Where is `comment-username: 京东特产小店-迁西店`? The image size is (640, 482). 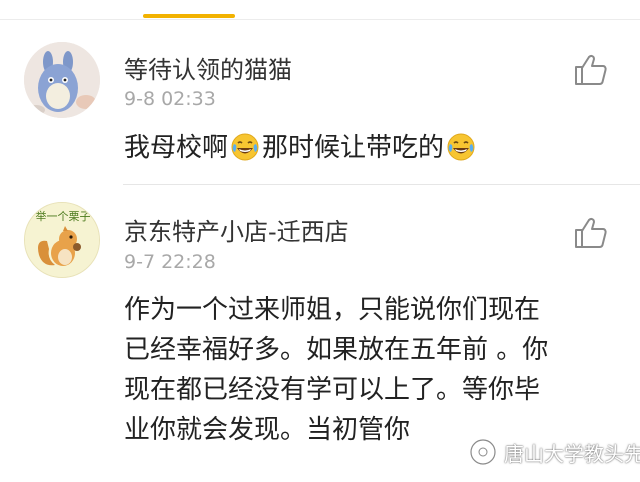 comment-username: 京东特产小店-迁西店 is located at coordinates (236, 229).